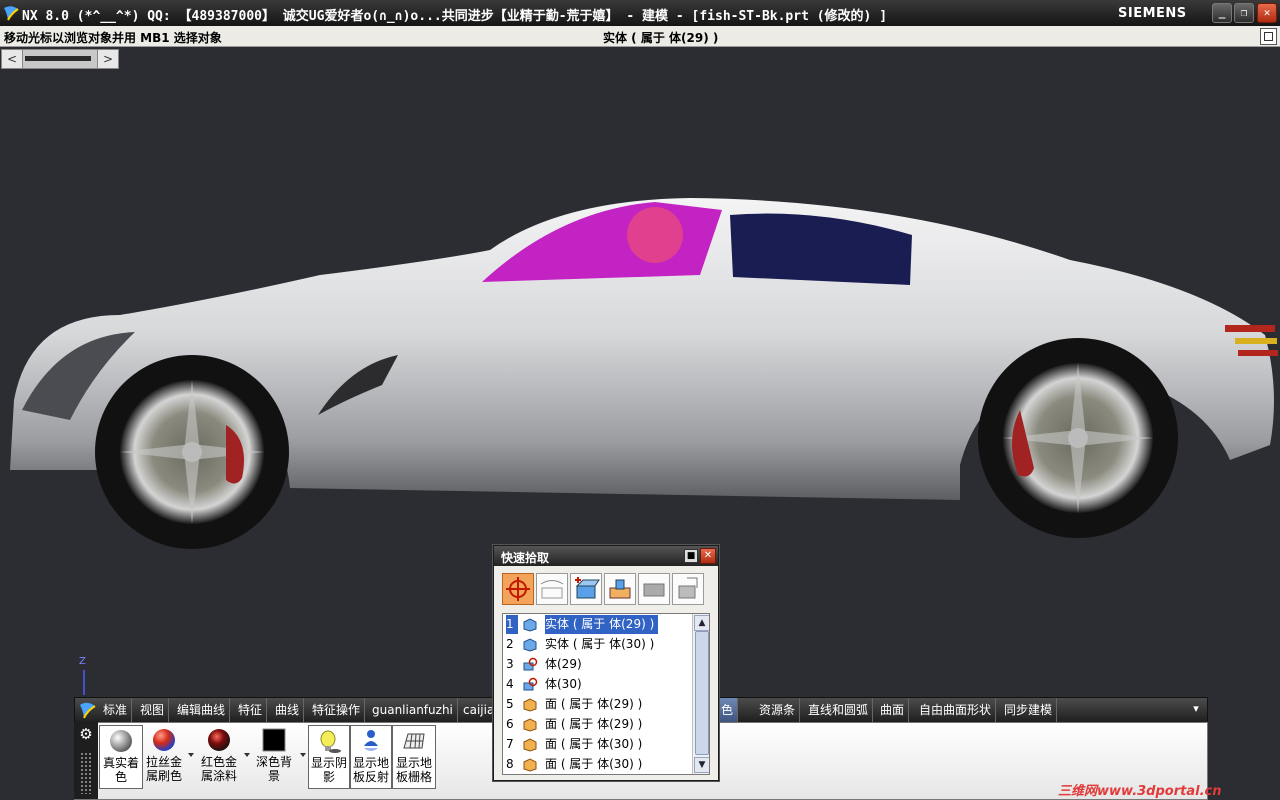 This screenshot has height=800, width=1280. I want to click on pin-icon: ■, so click(691, 556).